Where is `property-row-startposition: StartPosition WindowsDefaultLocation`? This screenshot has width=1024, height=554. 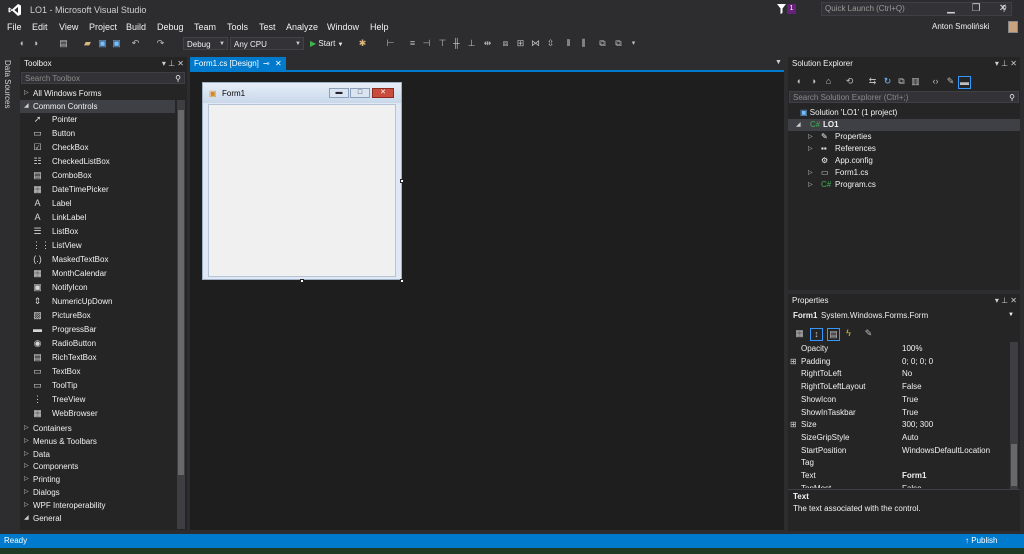
property-row-startposition: StartPosition WindowsDefaultLocation is located at coordinates (898, 450).